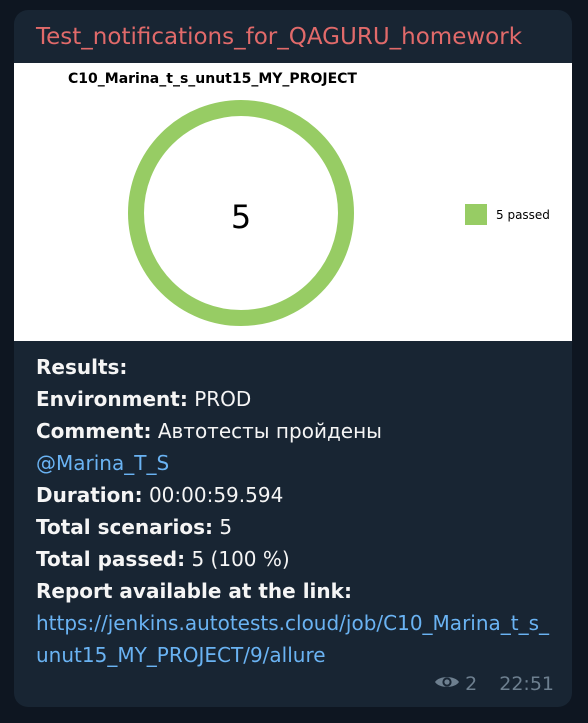 The image size is (588, 723). I want to click on comment-label: Comment:, so click(94, 431).